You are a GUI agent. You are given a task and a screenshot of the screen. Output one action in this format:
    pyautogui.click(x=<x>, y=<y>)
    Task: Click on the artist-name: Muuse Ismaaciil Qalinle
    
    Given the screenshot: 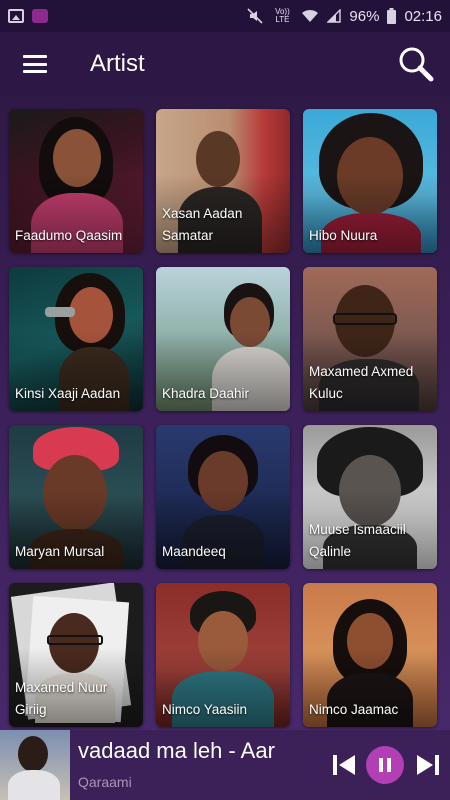 What is the action you would take?
    pyautogui.click(x=357, y=540)
    